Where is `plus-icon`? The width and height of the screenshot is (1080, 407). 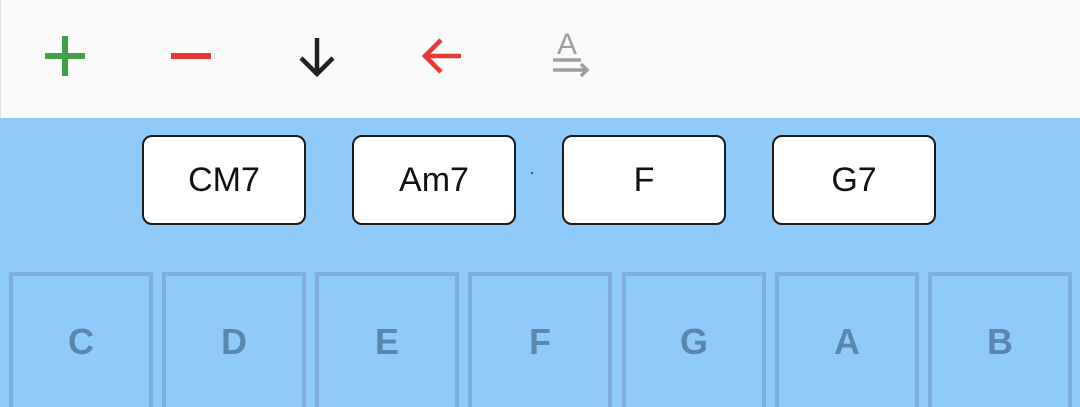 plus-icon is located at coordinates (65, 56).